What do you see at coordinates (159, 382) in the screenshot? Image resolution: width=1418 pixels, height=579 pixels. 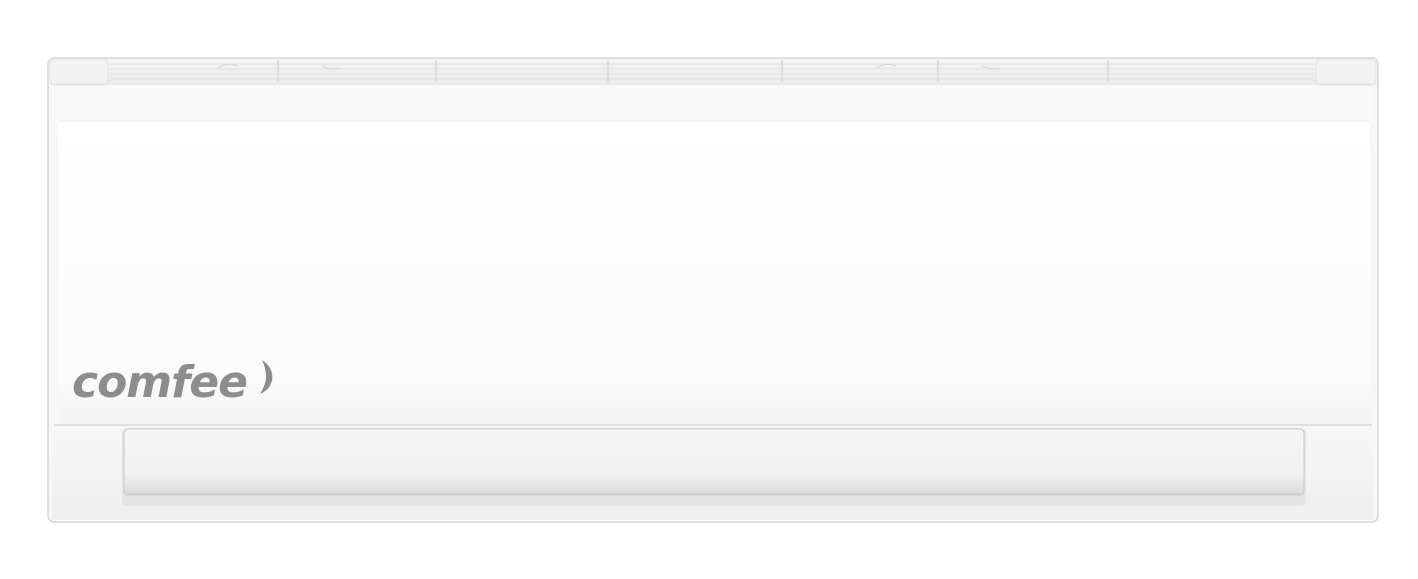 I see `svg-text: comfee` at bounding box center [159, 382].